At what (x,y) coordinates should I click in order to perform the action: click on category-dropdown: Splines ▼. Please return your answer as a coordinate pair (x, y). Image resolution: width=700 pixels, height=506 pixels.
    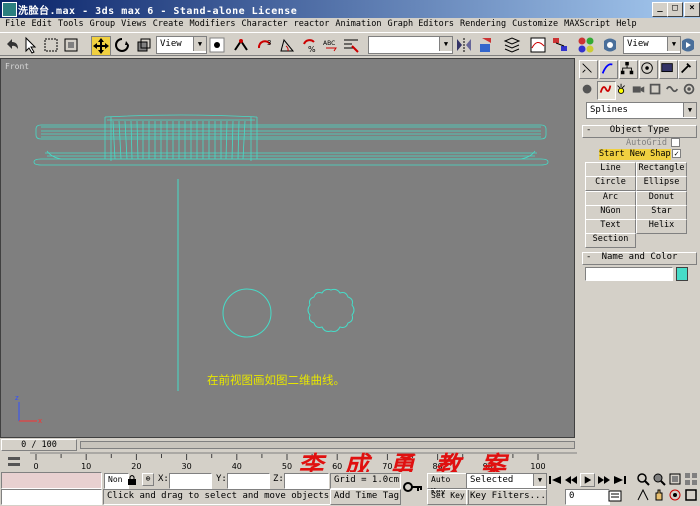
    Looking at the image, I should click on (641, 110).